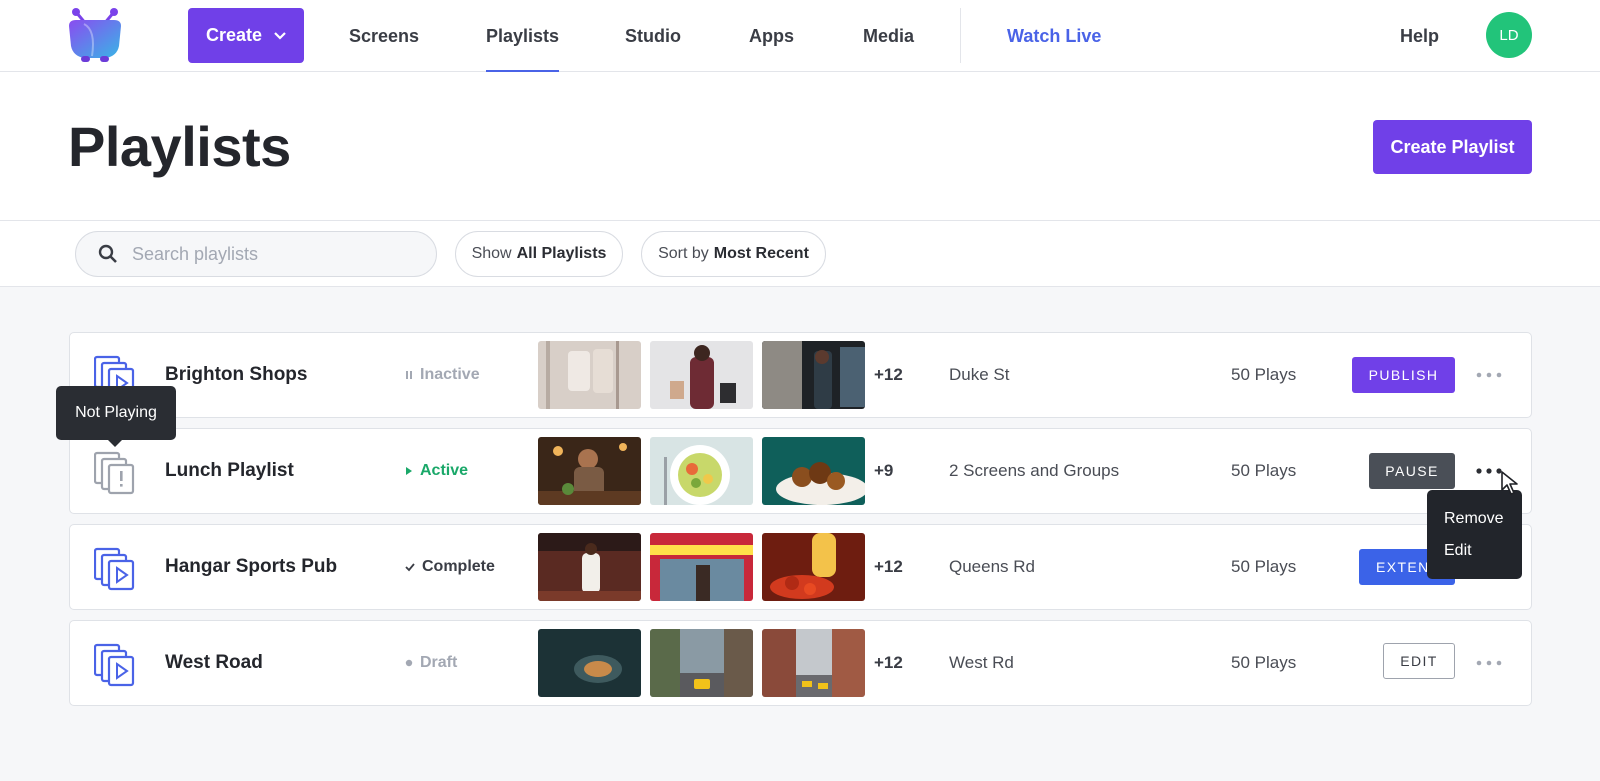 The image size is (1600, 781). Describe the element at coordinates (439, 662) in the screenshot. I see `status-label: Draft` at that location.